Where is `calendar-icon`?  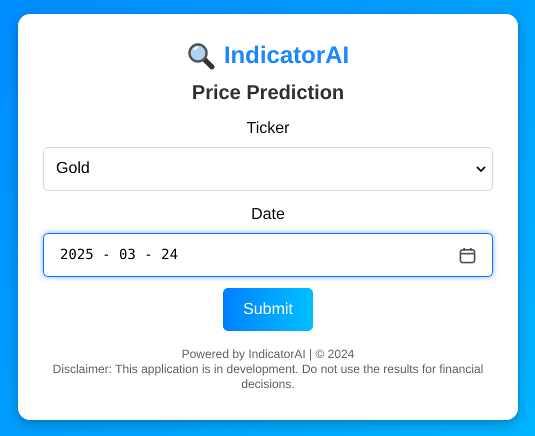 calendar-icon is located at coordinates (467, 255).